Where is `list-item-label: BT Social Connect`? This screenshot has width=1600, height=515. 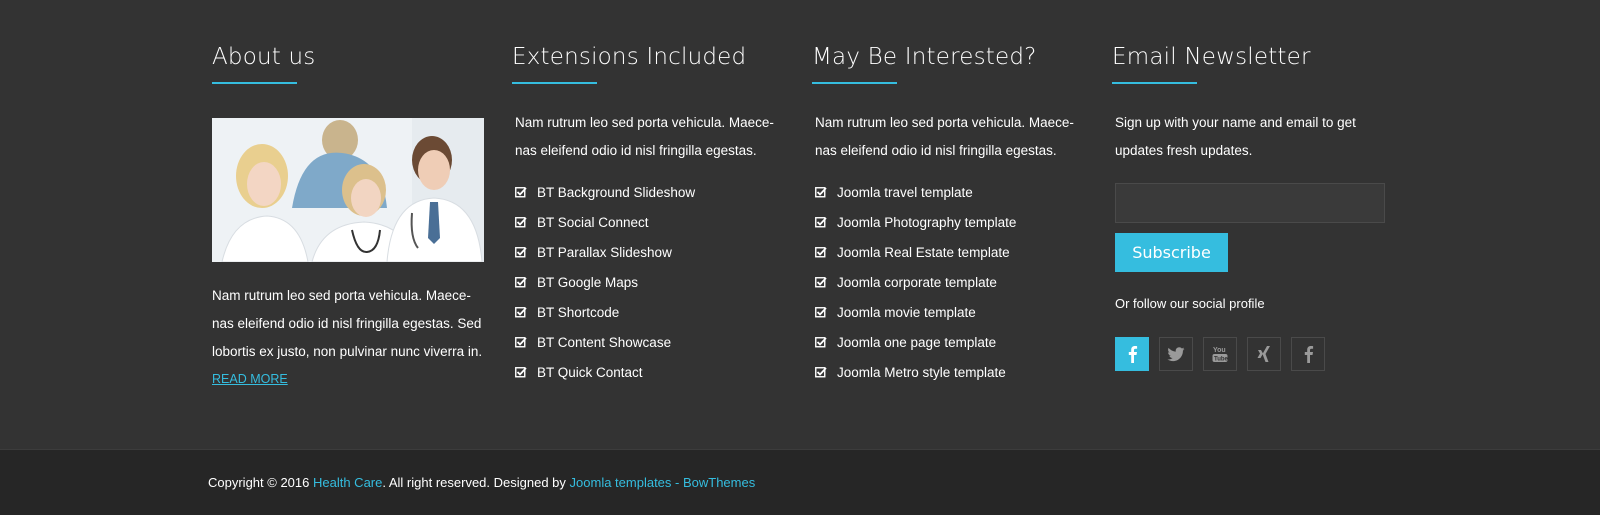 list-item-label: BT Social Connect is located at coordinates (593, 222).